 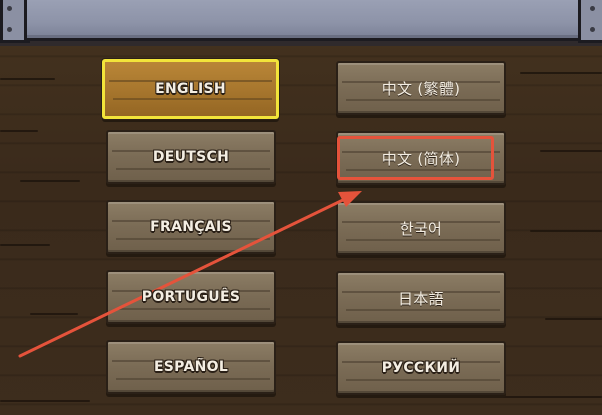 I want to click on language-button-chinese-traditional: 中文 (繁體), so click(x=421, y=88).